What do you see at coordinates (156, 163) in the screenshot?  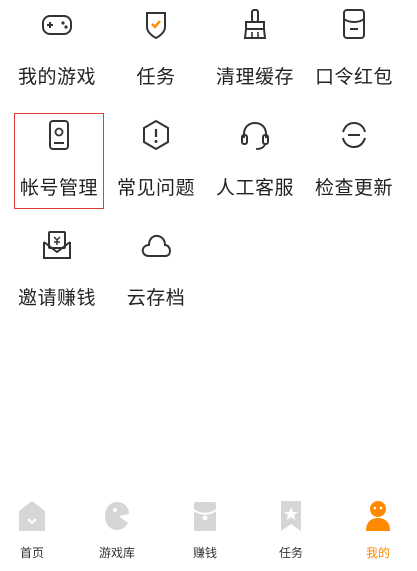 I see `menu-item-faq: 常见问题` at bounding box center [156, 163].